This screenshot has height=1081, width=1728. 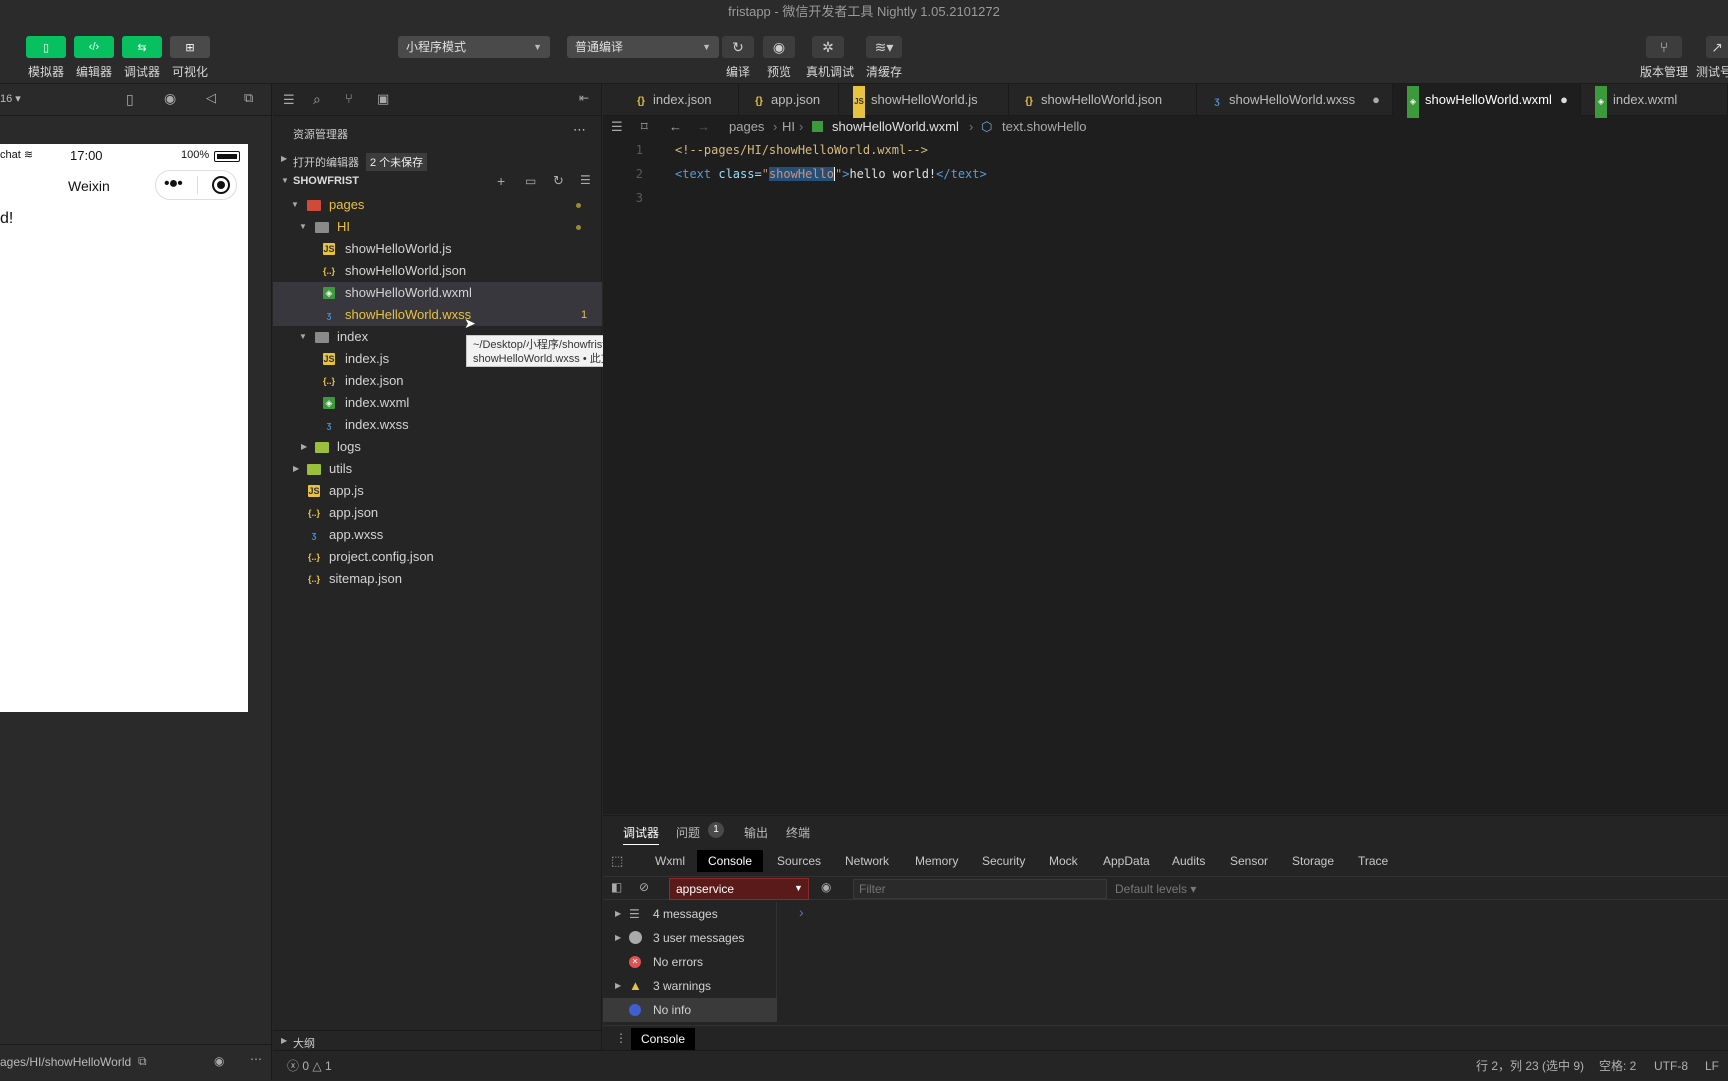 What do you see at coordinates (690, 914) in the screenshot?
I see `message-group-all: ▶ ☰ 4 messages` at bounding box center [690, 914].